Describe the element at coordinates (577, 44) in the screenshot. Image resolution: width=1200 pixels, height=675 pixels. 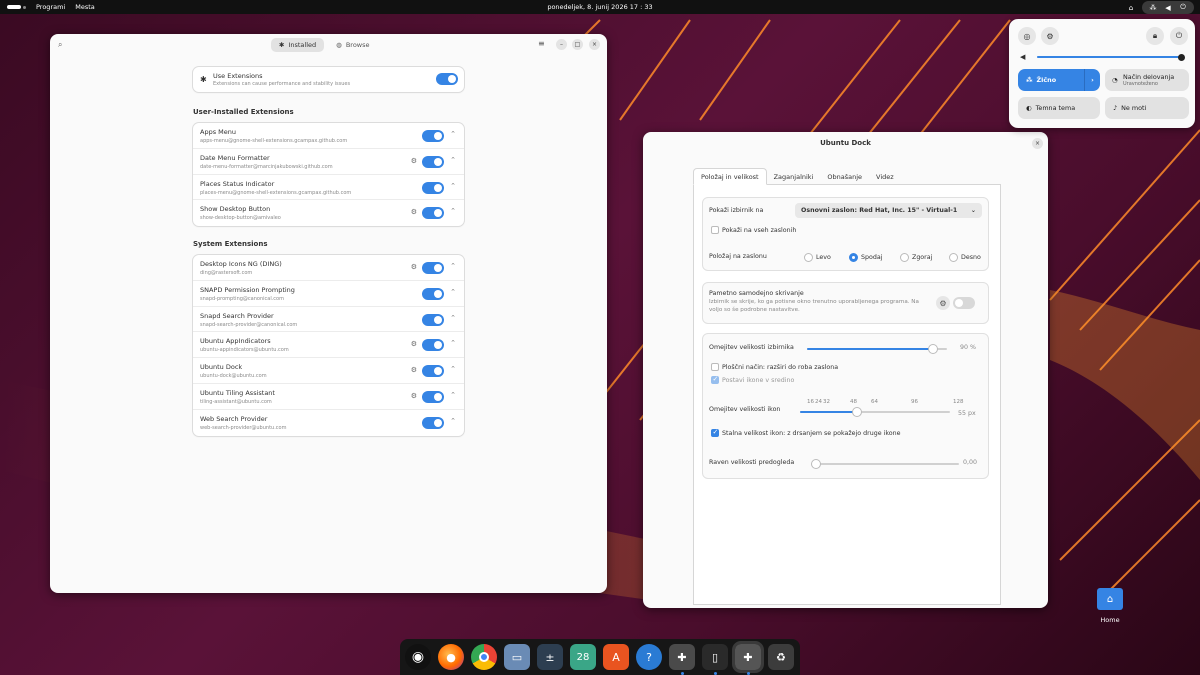
I see `maximize-button: □` at that location.